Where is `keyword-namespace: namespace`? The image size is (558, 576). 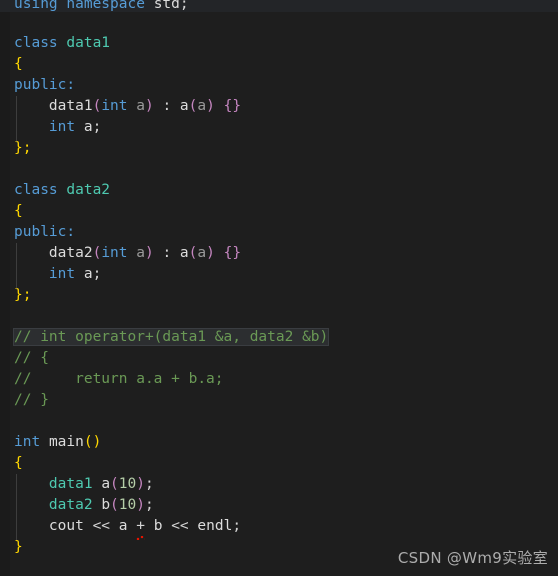
keyword-namespace: namespace is located at coordinates (105, 6).